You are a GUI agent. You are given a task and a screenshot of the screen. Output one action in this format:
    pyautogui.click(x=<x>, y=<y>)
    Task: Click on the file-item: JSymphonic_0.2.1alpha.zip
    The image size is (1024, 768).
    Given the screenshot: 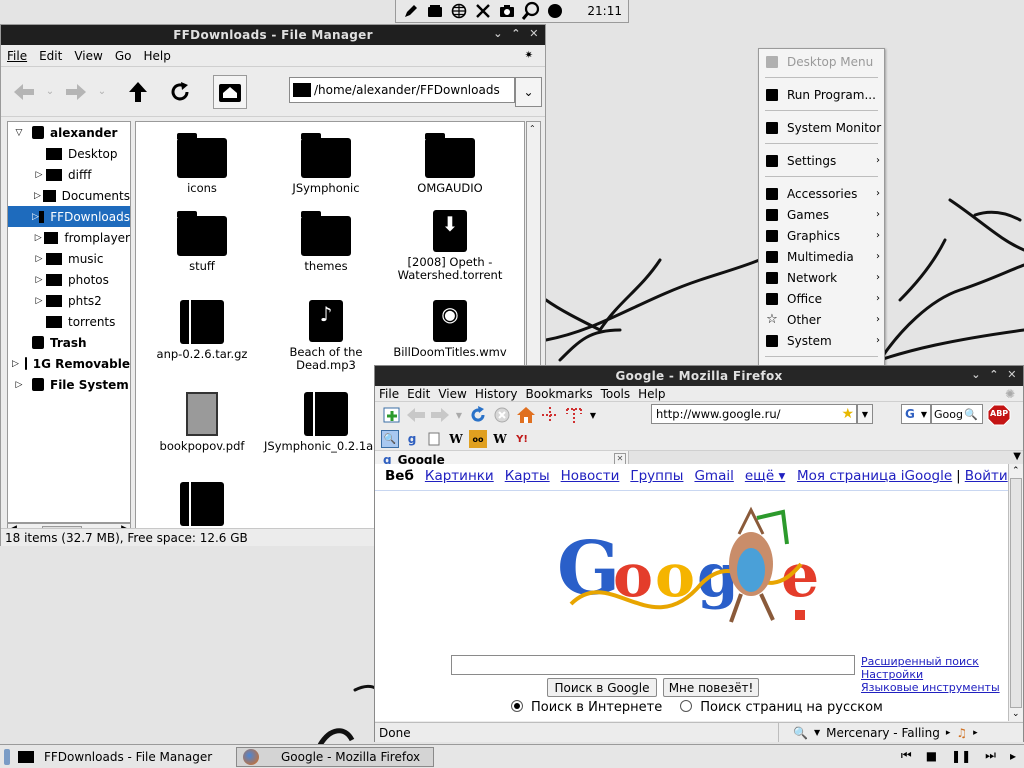 What is the action you would take?
    pyautogui.click(x=341, y=422)
    